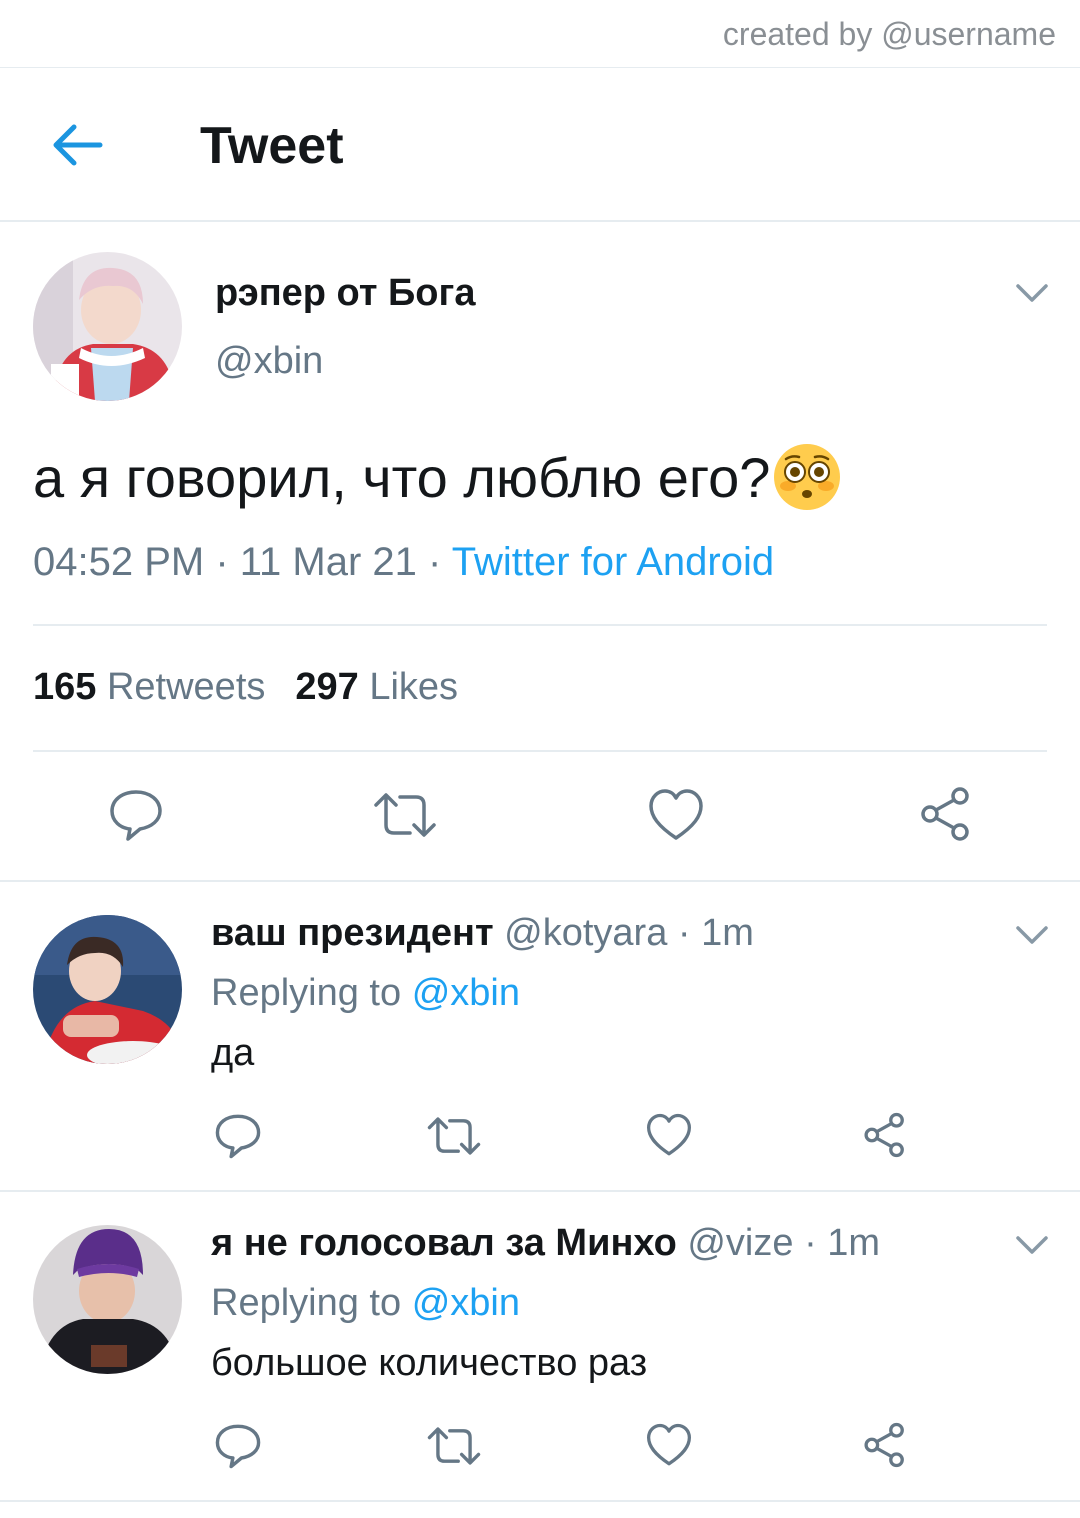 The width and height of the screenshot is (1080, 1518). What do you see at coordinates (889, 34) in the screenshot?
I see `credit-text: created by @username` at bounding box center [889, 34].